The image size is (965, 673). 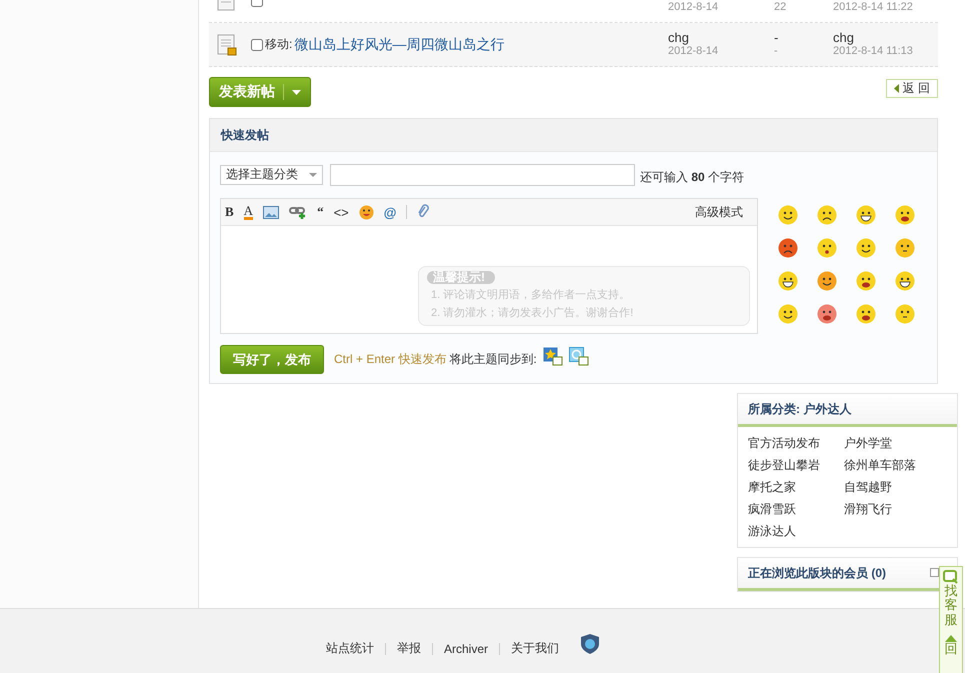 I want to click on share-icon, so click(x=578, y=356).